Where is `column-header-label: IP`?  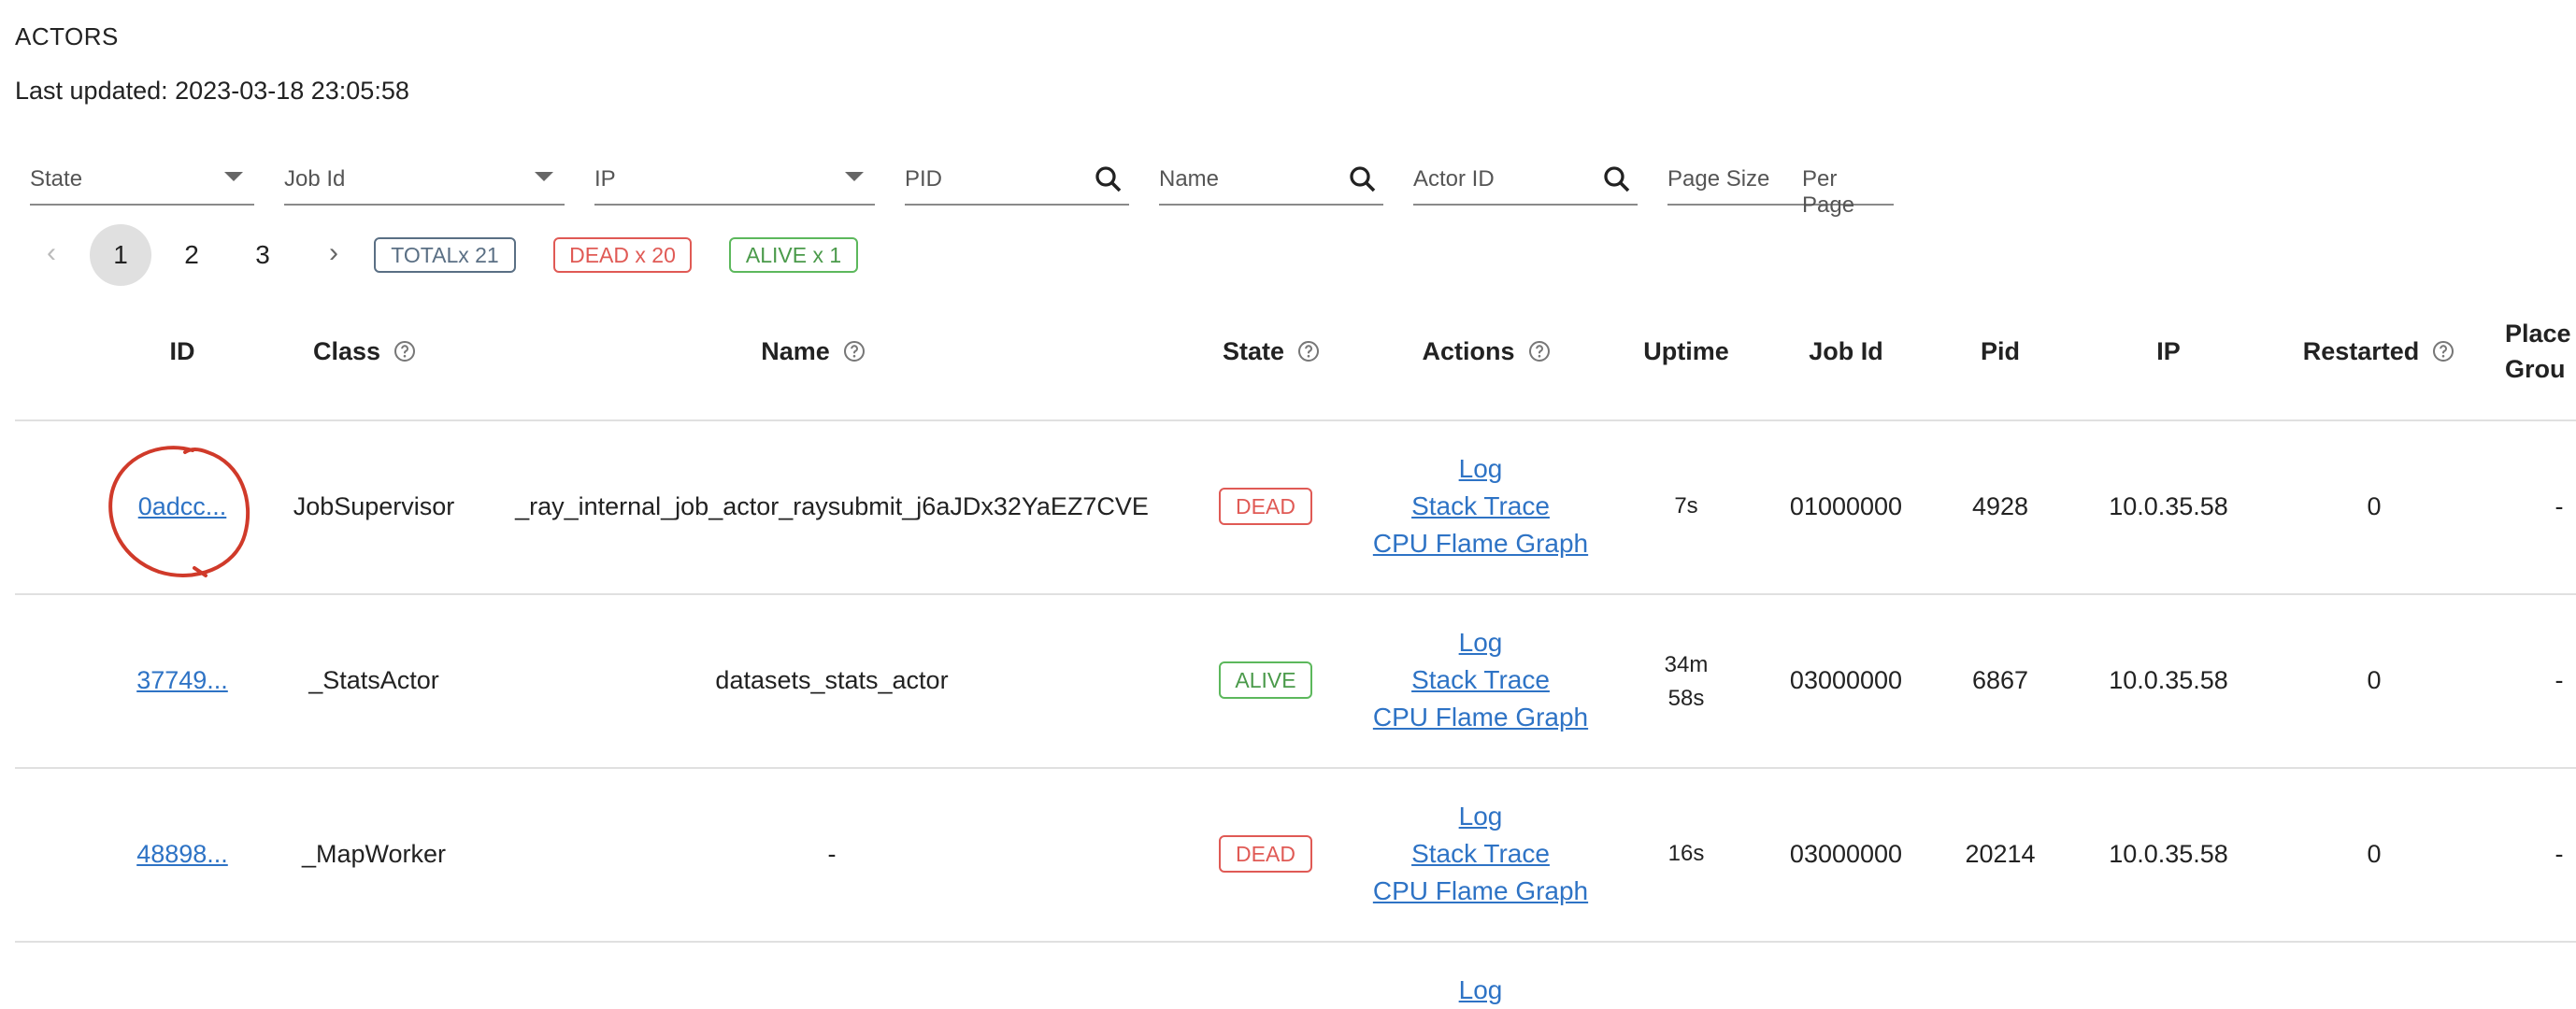
column-header-label: IP is located at coordinates (2168, 350).